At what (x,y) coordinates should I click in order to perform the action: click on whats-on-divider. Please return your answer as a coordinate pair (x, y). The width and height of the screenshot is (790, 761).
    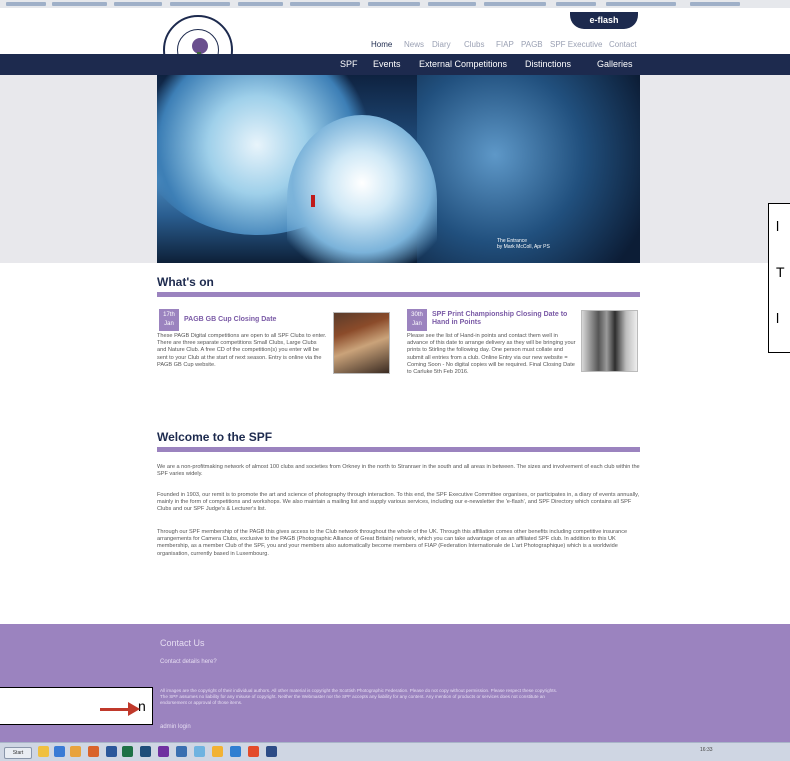
    Looking at the image, I should click on (398, 294).